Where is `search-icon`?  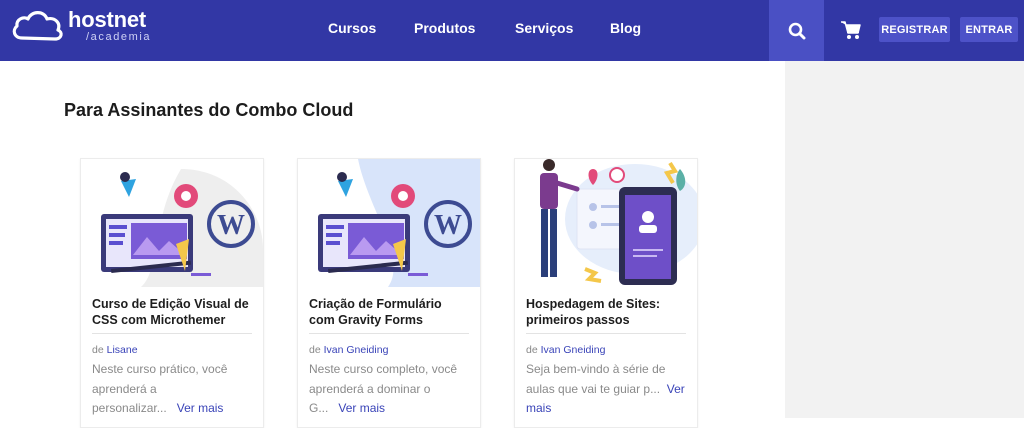 search-icon is located at coordinates (796, 30).